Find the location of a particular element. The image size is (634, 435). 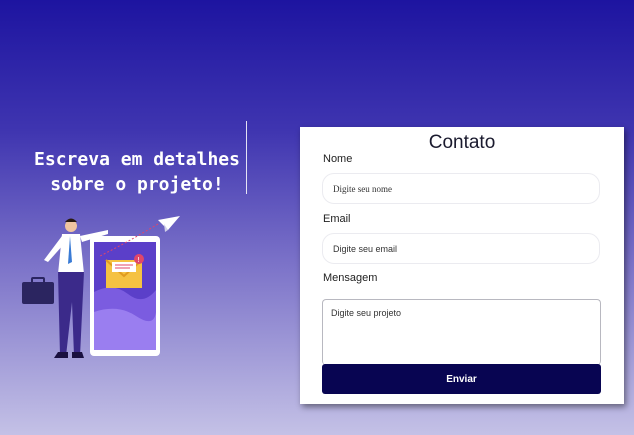

name-input: Digite seu nome is located at coordinates (461, 188).